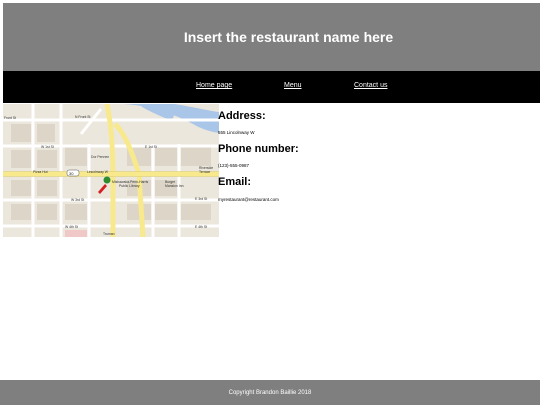 The height and width of the screenshot is (405, 540). Describe the element at coordinates (98, 172) in the screenshot. I see `map-label: Lincolnway W` at that location.